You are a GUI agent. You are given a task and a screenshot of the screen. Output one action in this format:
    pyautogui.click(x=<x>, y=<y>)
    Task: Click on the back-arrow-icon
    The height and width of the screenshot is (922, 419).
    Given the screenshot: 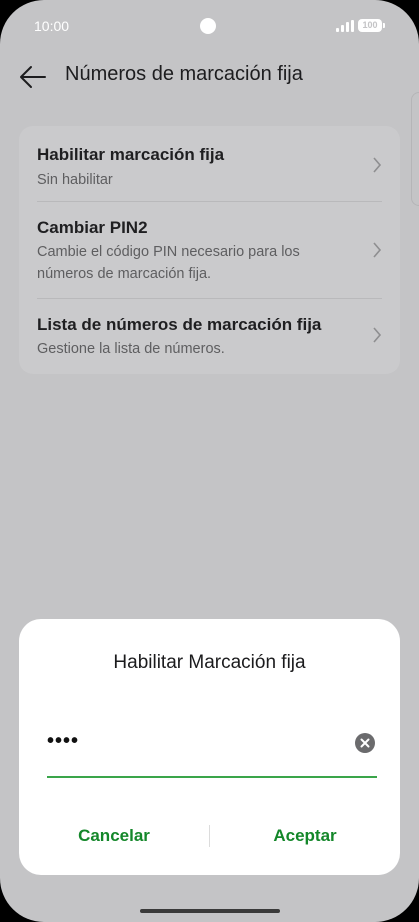 What is the action you would take?
    pyautogui.click(x=33, y=77)
    